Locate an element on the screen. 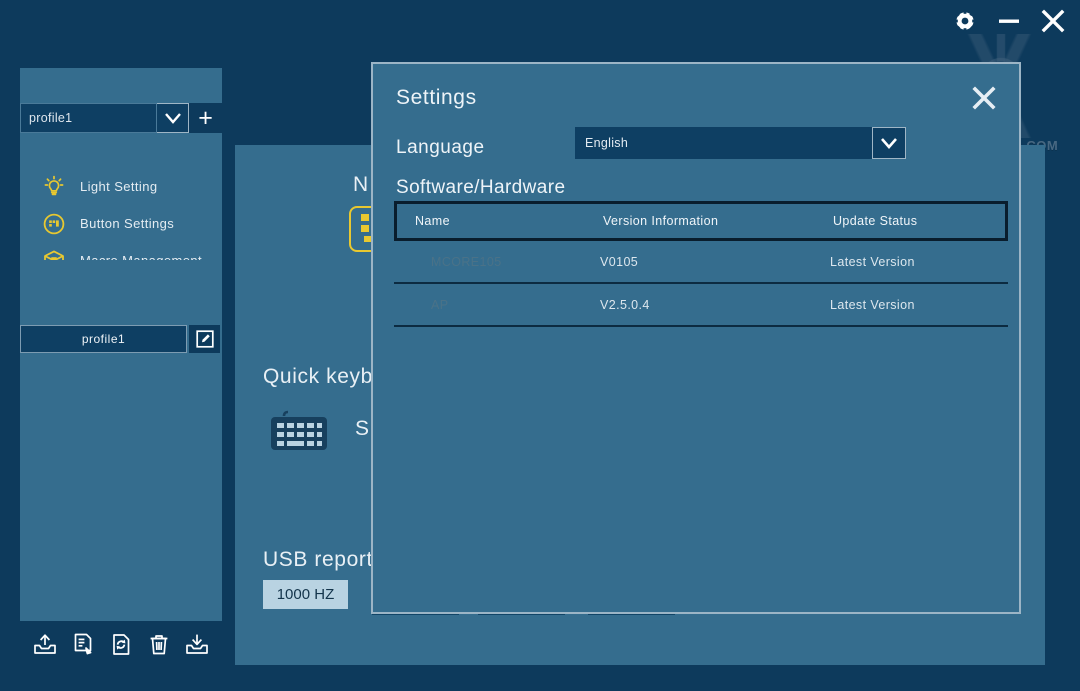  software-hardware-label: Software/Hardware is located at coordinates (481, 187).